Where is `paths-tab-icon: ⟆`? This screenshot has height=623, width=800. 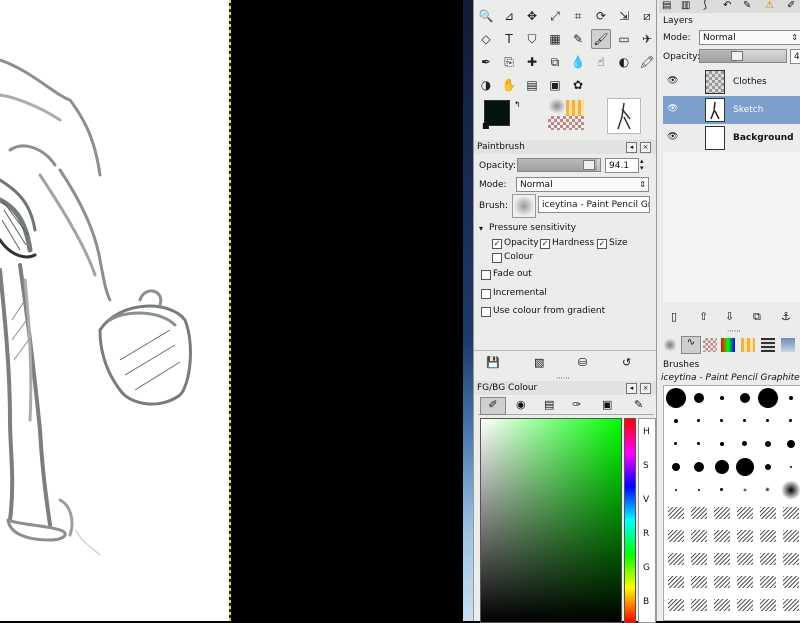 paths-tab-icon: ⟆ is located at coordinates (705, 5).